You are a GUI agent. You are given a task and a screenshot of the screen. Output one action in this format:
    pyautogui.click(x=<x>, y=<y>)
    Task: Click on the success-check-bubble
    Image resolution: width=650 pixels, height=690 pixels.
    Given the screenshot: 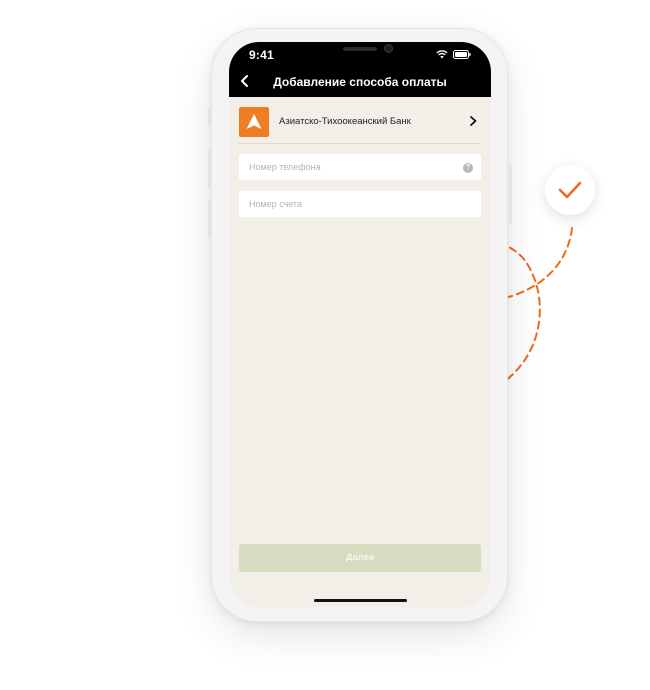 What is the action you would take?
    pyautogui.click(x=570, y=190)
    